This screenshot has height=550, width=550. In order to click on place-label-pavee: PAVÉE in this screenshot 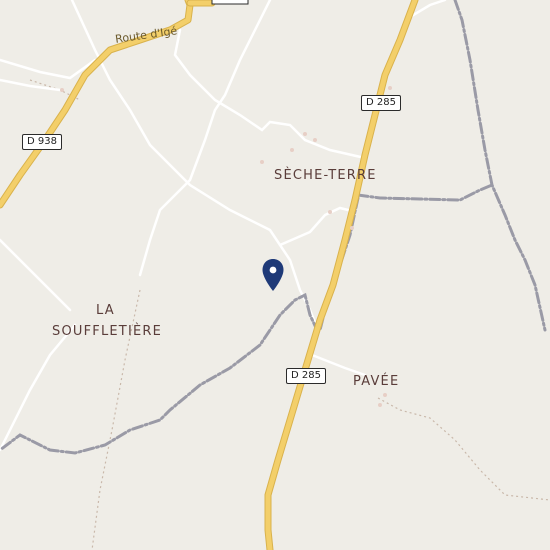, I will do `click(376, 381)`.